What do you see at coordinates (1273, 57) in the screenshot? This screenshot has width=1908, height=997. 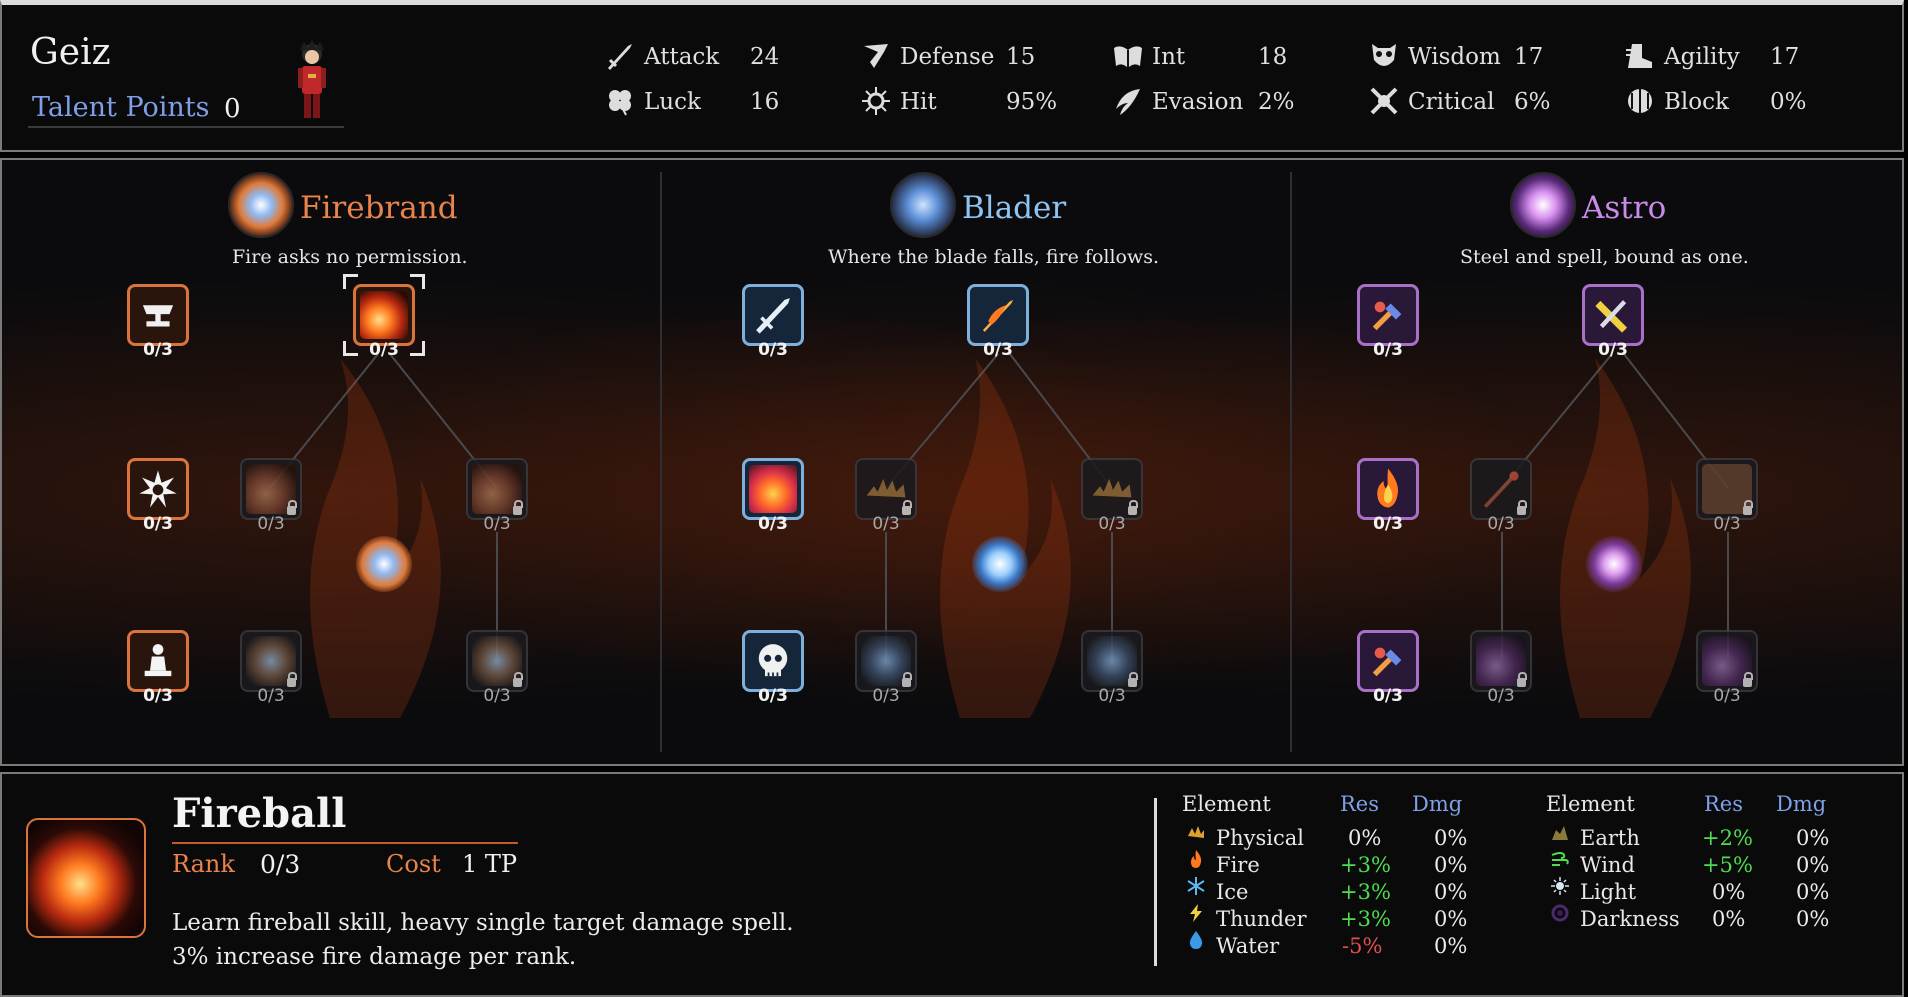 I see `stat-value: 18` at bounding box center [1273, 57].